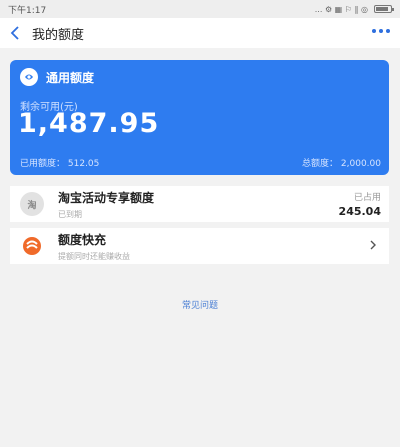 The height and width of the screenshot is (447, 400). I want to click on row-subtitle: 已到期, so click(70, 214).